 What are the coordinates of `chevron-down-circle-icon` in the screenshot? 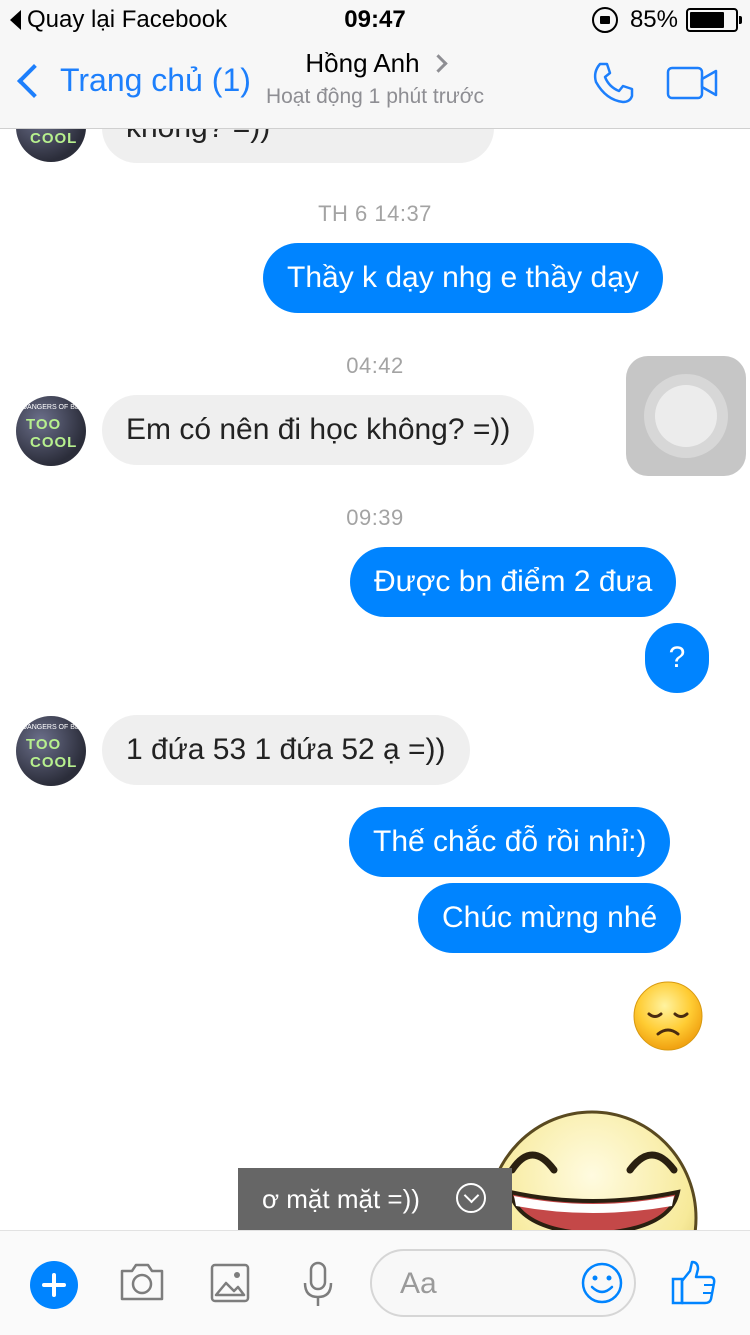 It's located at (471, 1198).